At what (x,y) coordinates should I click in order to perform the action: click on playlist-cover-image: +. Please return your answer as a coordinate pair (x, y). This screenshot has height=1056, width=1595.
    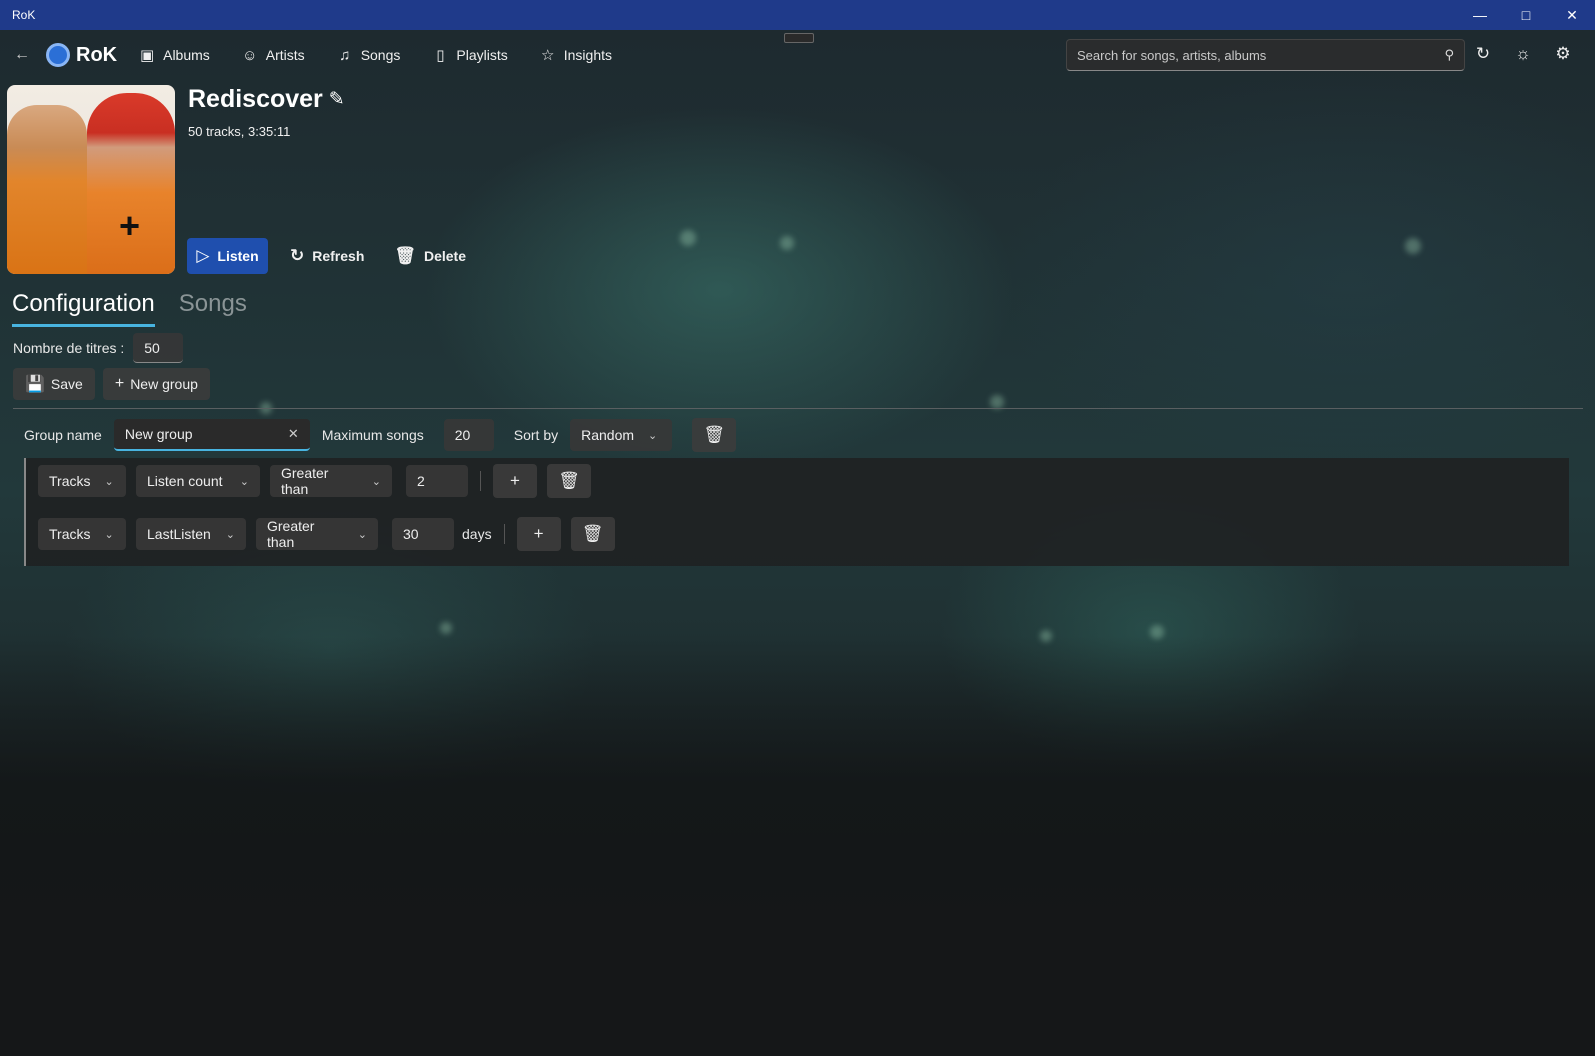
    Looking at the image, I should click on (91, 179).